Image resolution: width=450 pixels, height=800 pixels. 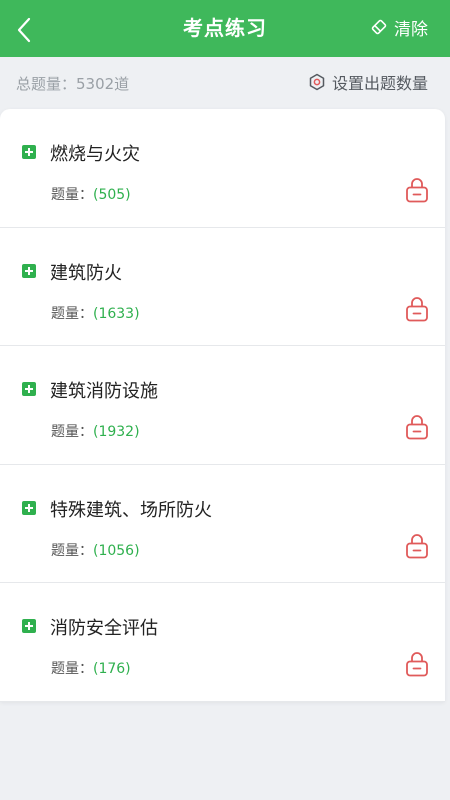 I want to click on set-question-count-button: 设置出题数量, so click(x=368, y=82).